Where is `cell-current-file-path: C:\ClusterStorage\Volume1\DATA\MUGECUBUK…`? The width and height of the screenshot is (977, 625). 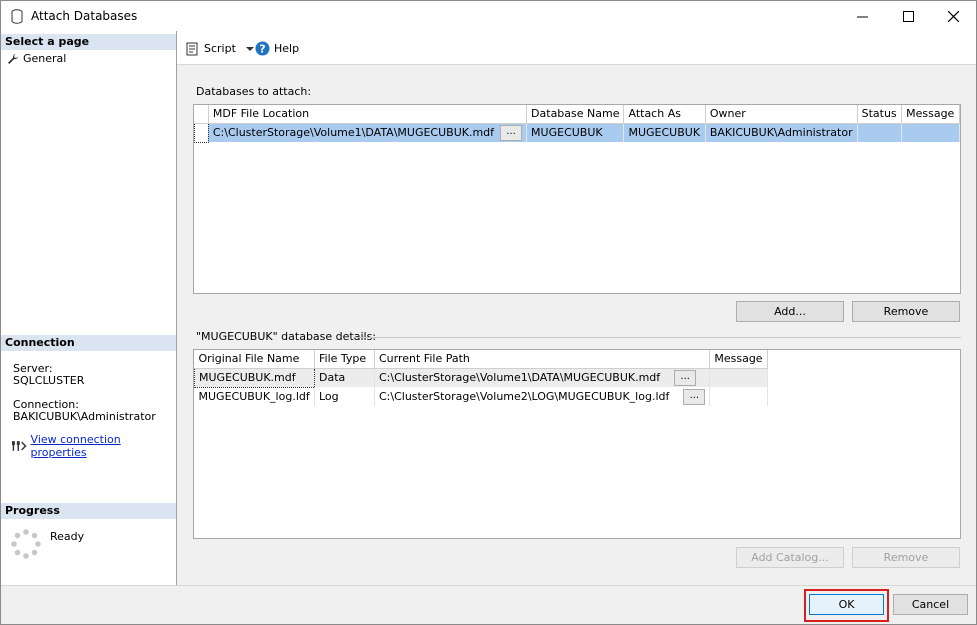
cell-current-file-path: C:\ClusterStorage\Volume1\DATA\MUGECUBUK… is located at coordinates (542, 377).